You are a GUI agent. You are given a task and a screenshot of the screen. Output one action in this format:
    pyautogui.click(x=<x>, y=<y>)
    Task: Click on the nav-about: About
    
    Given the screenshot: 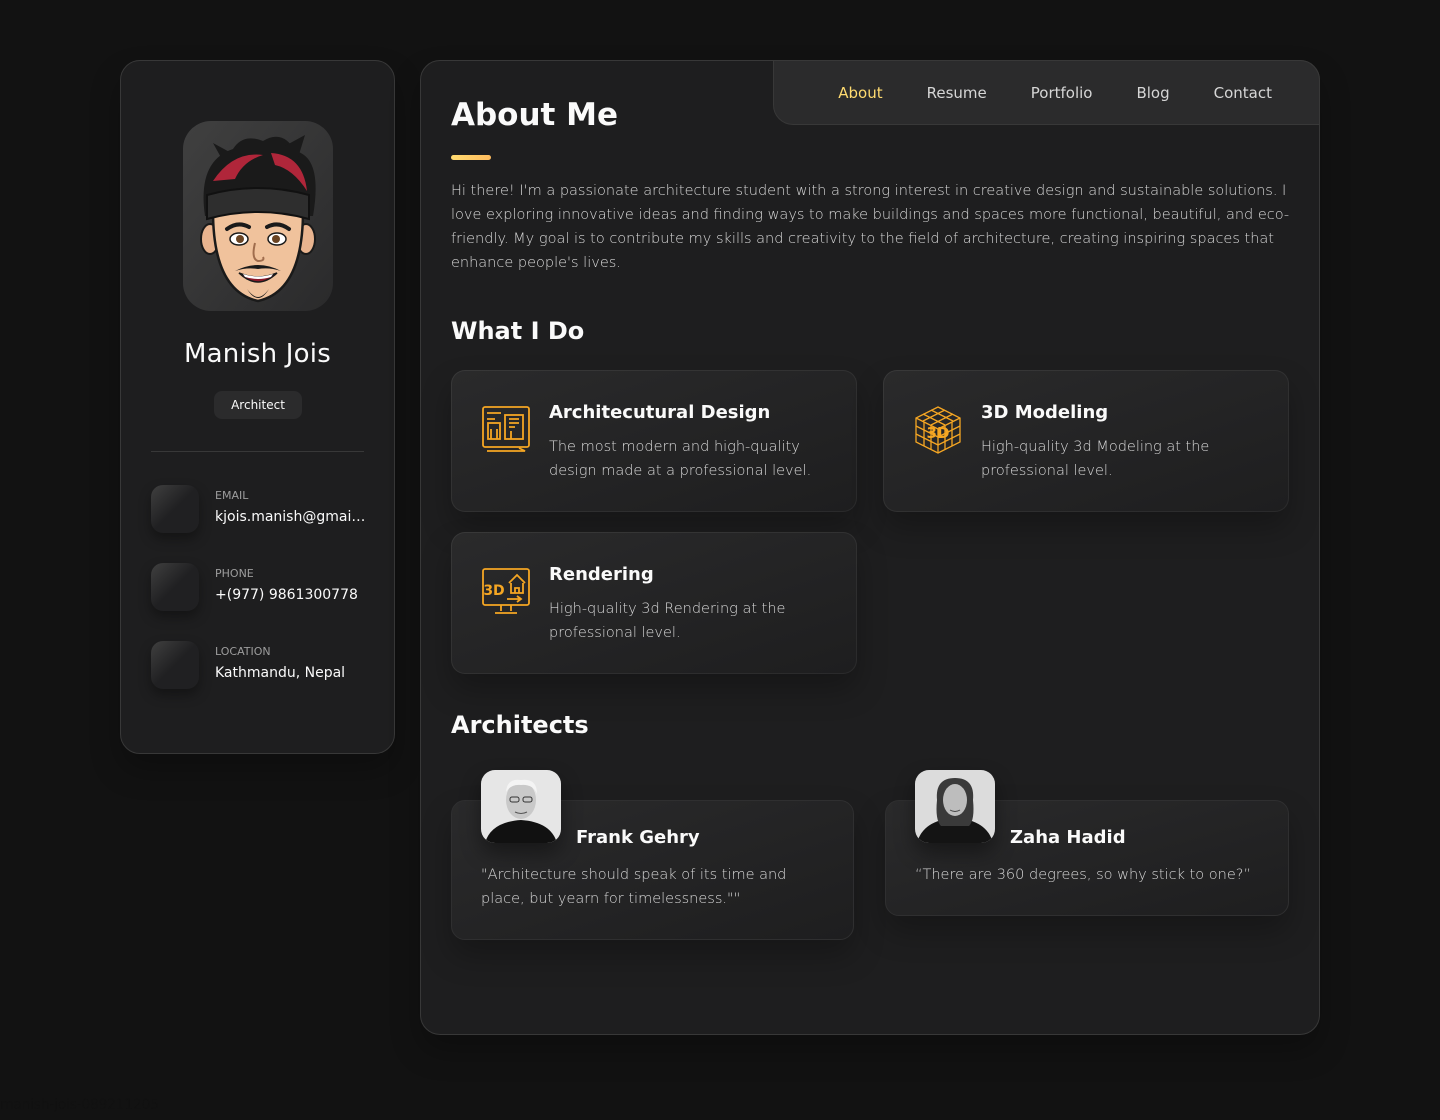 What is the action you would take?
    pyautogui.click(x=860, y=93)
    